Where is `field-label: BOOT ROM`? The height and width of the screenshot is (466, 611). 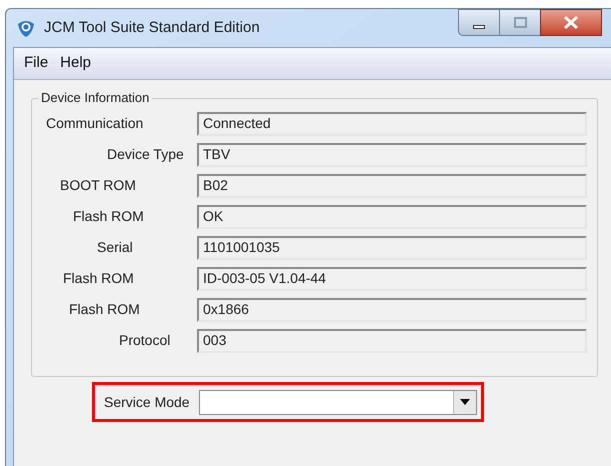
field-label: BOOT ROM is located at coordinates (97, 185).